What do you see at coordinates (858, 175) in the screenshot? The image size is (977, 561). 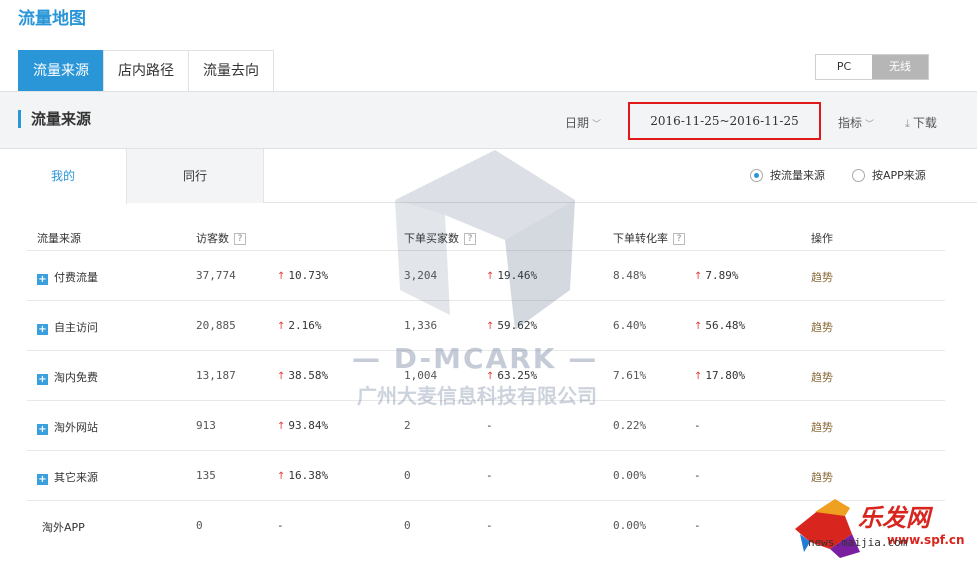 I see `radio-unchecked-icon` at bounding box center [858, 175].